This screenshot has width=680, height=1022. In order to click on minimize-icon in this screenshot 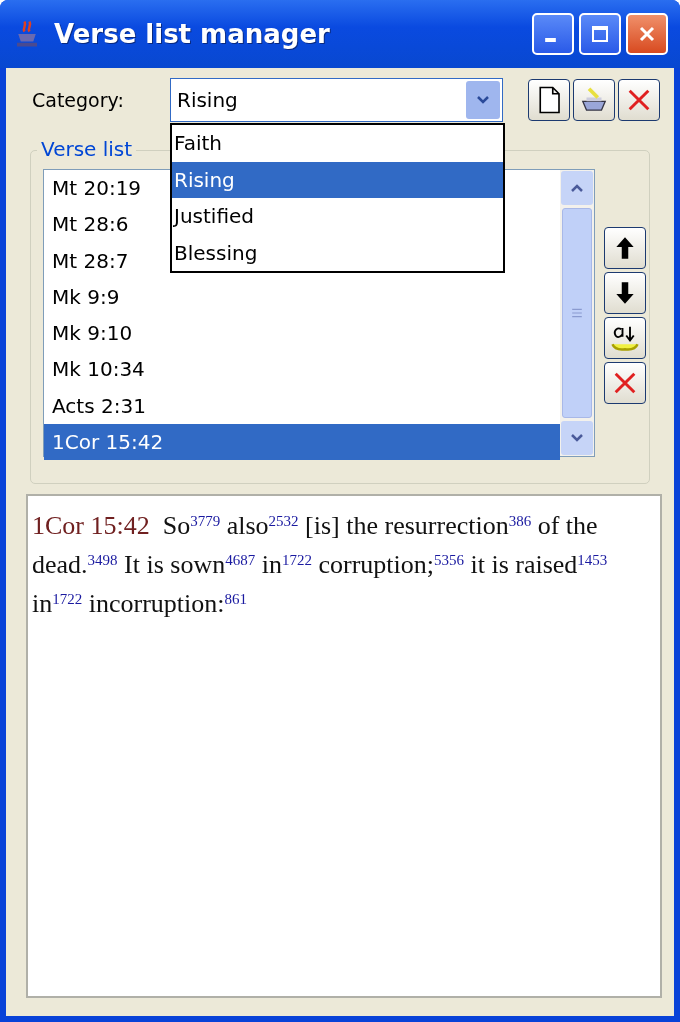, I will do `click(550, 40)`.